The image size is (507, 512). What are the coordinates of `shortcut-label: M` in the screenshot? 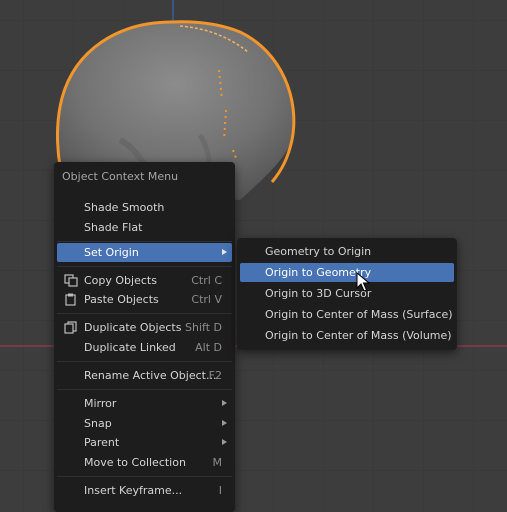 It's located at (217, 462).